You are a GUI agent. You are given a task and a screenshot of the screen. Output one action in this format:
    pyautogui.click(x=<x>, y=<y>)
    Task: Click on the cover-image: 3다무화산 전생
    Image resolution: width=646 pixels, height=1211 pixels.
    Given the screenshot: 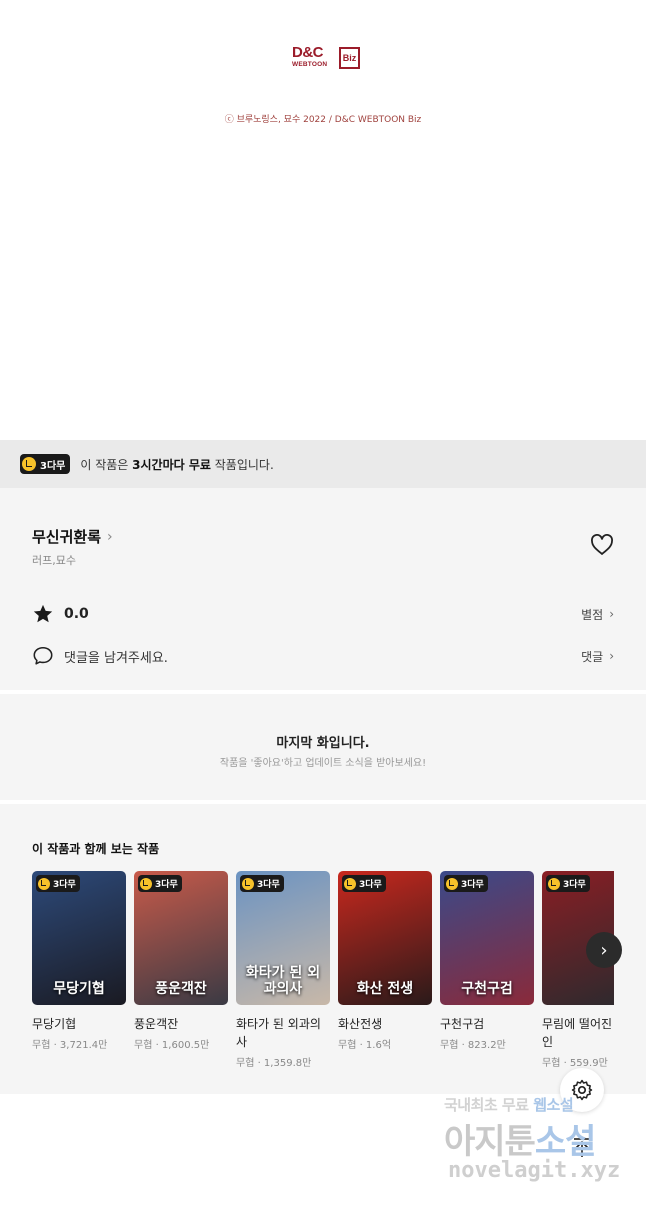 What is the action you would take?
    pyautogui.click(x=385, y=938)
    